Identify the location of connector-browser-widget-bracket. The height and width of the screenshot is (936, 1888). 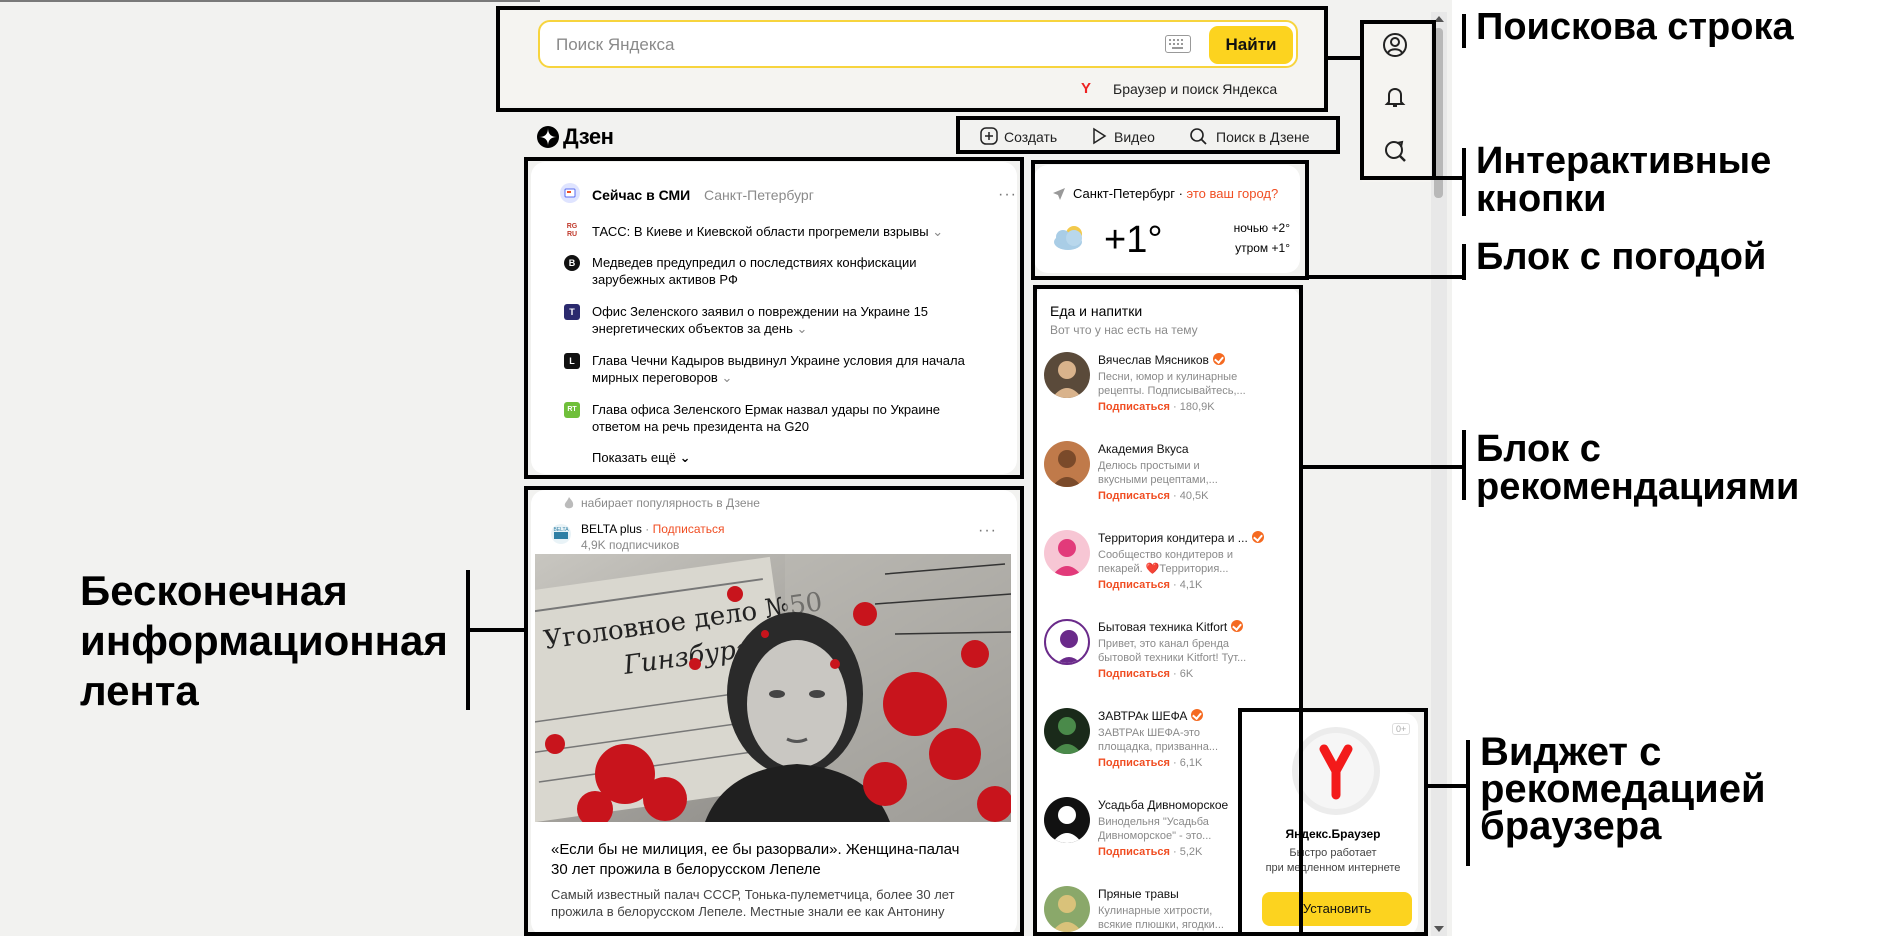
(1468, 803).